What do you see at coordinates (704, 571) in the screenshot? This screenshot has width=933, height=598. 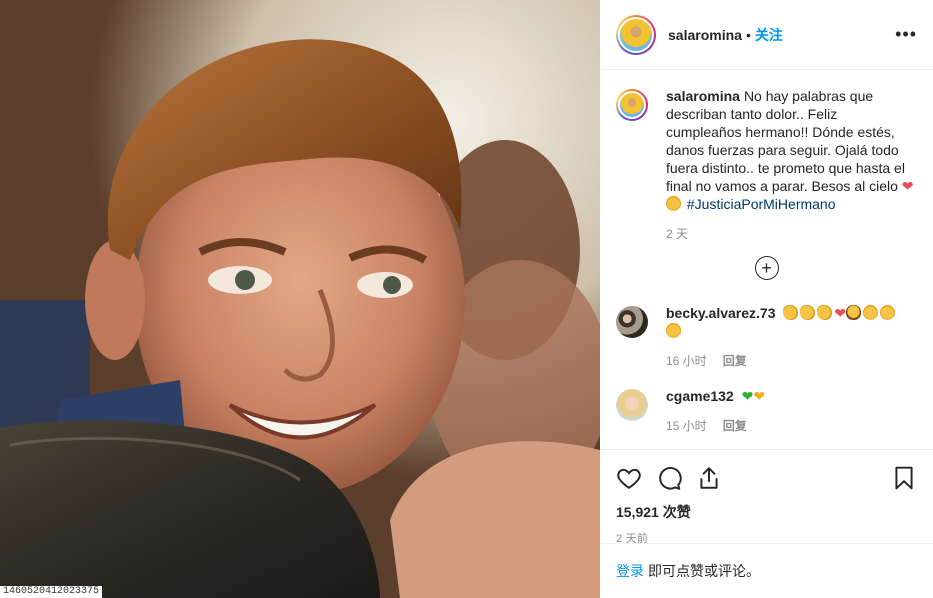 I see `login-prompt-text: 即可点赞或评论。` at bounding box center [704, 571].